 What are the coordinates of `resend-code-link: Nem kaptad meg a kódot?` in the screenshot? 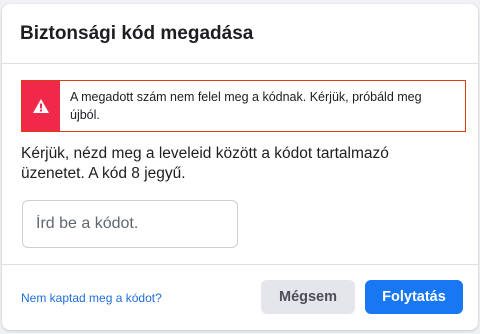 It's located at (91, 298).